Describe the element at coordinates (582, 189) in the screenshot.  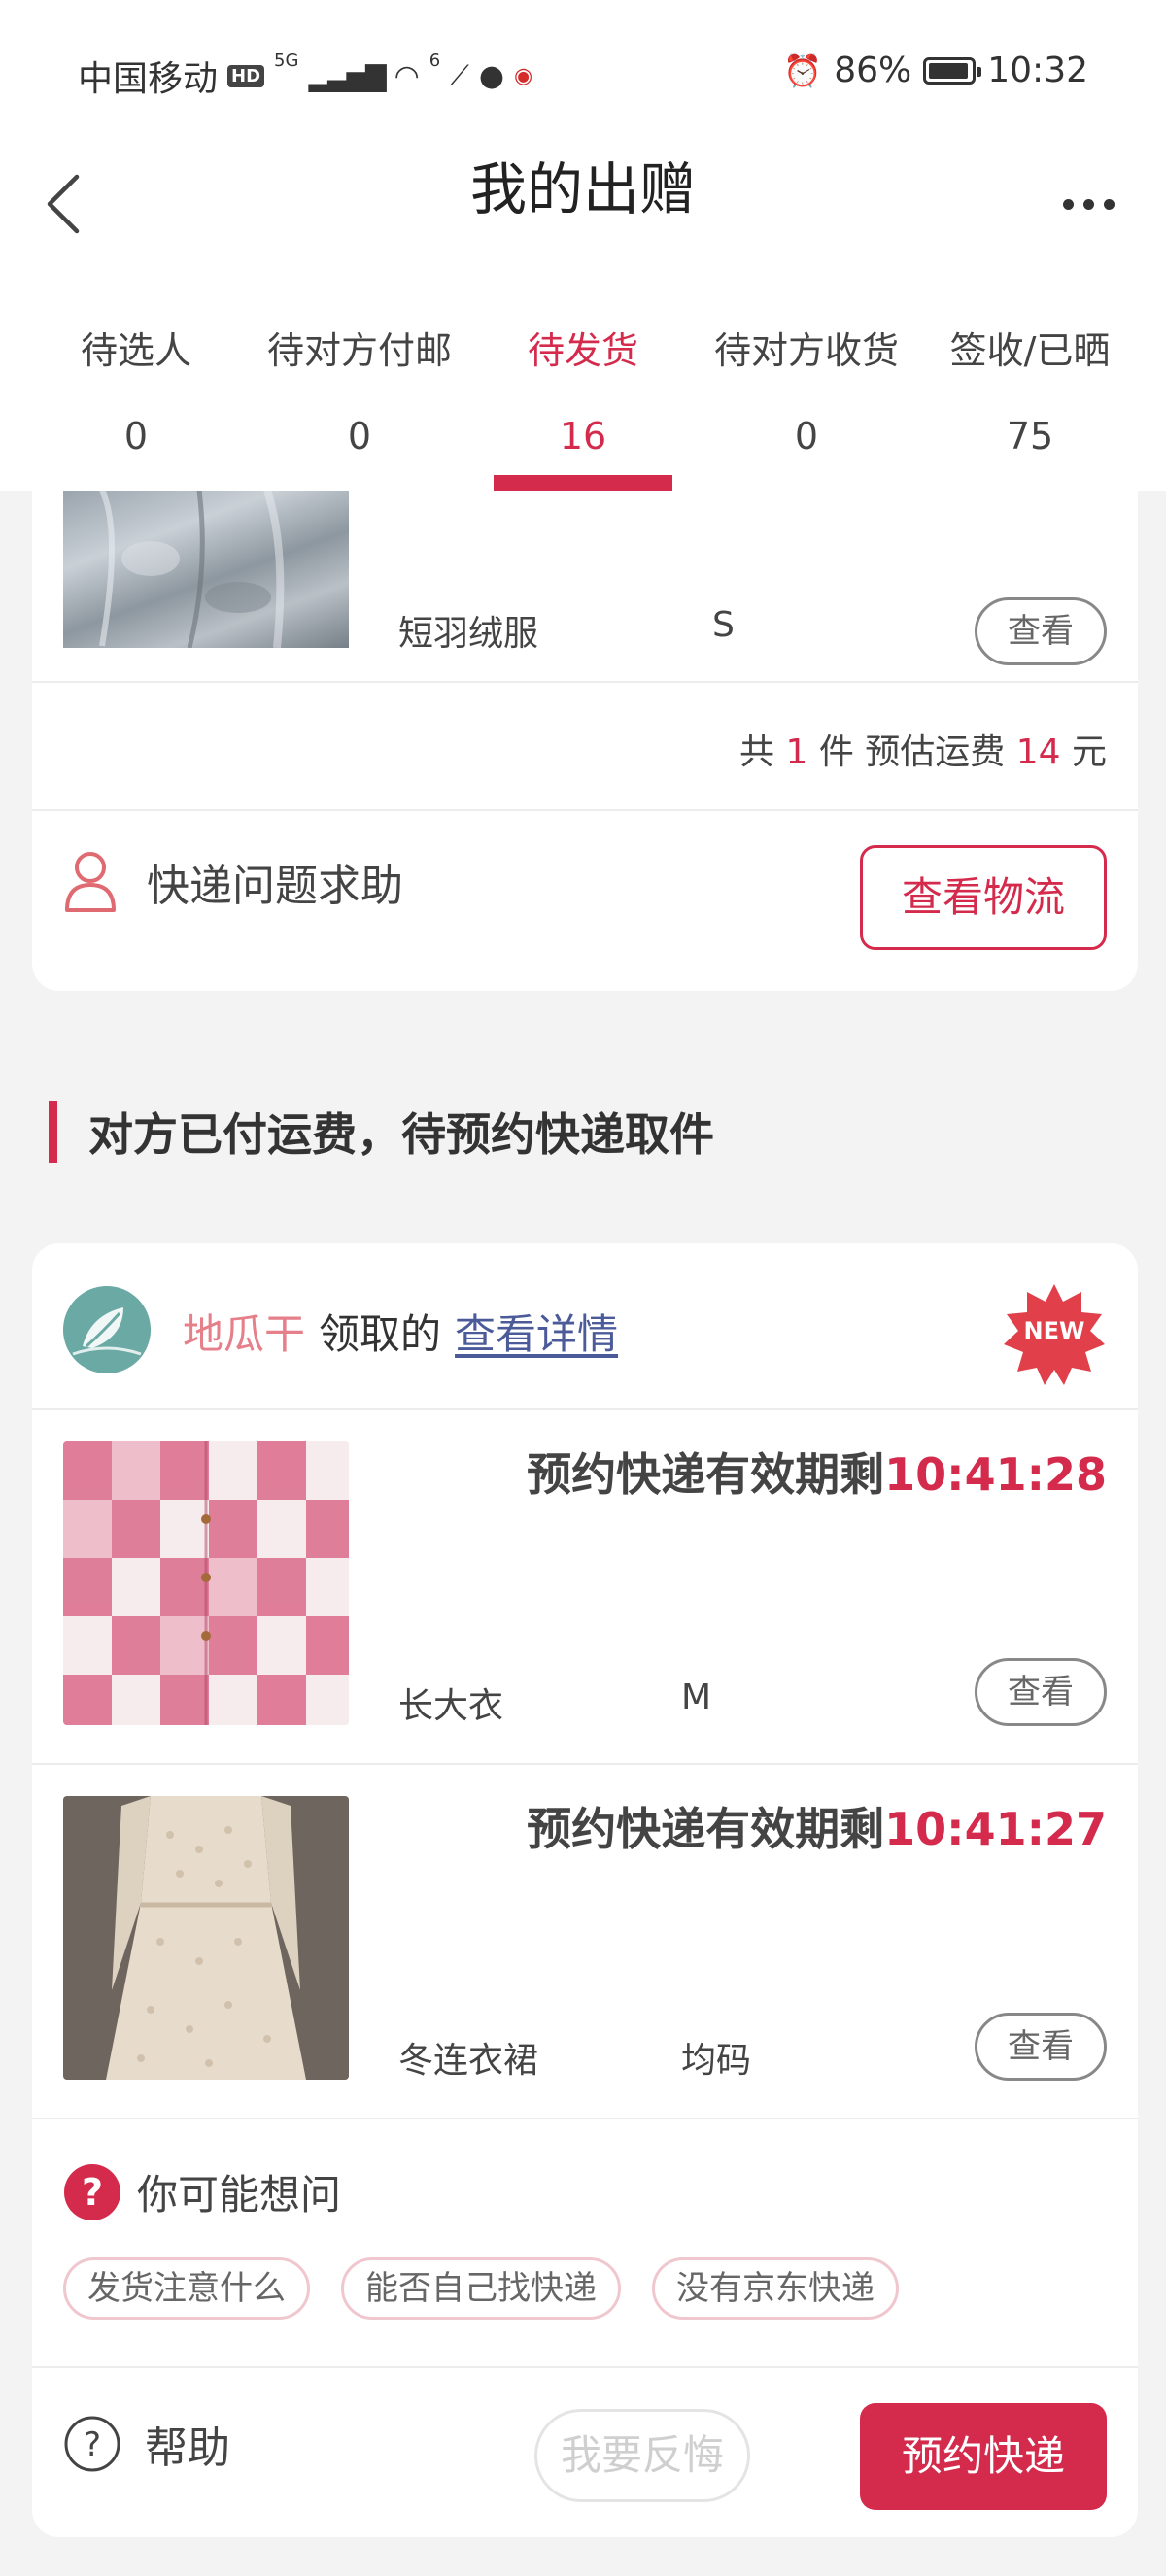
I see `page-title: 我的出赠` at that location.